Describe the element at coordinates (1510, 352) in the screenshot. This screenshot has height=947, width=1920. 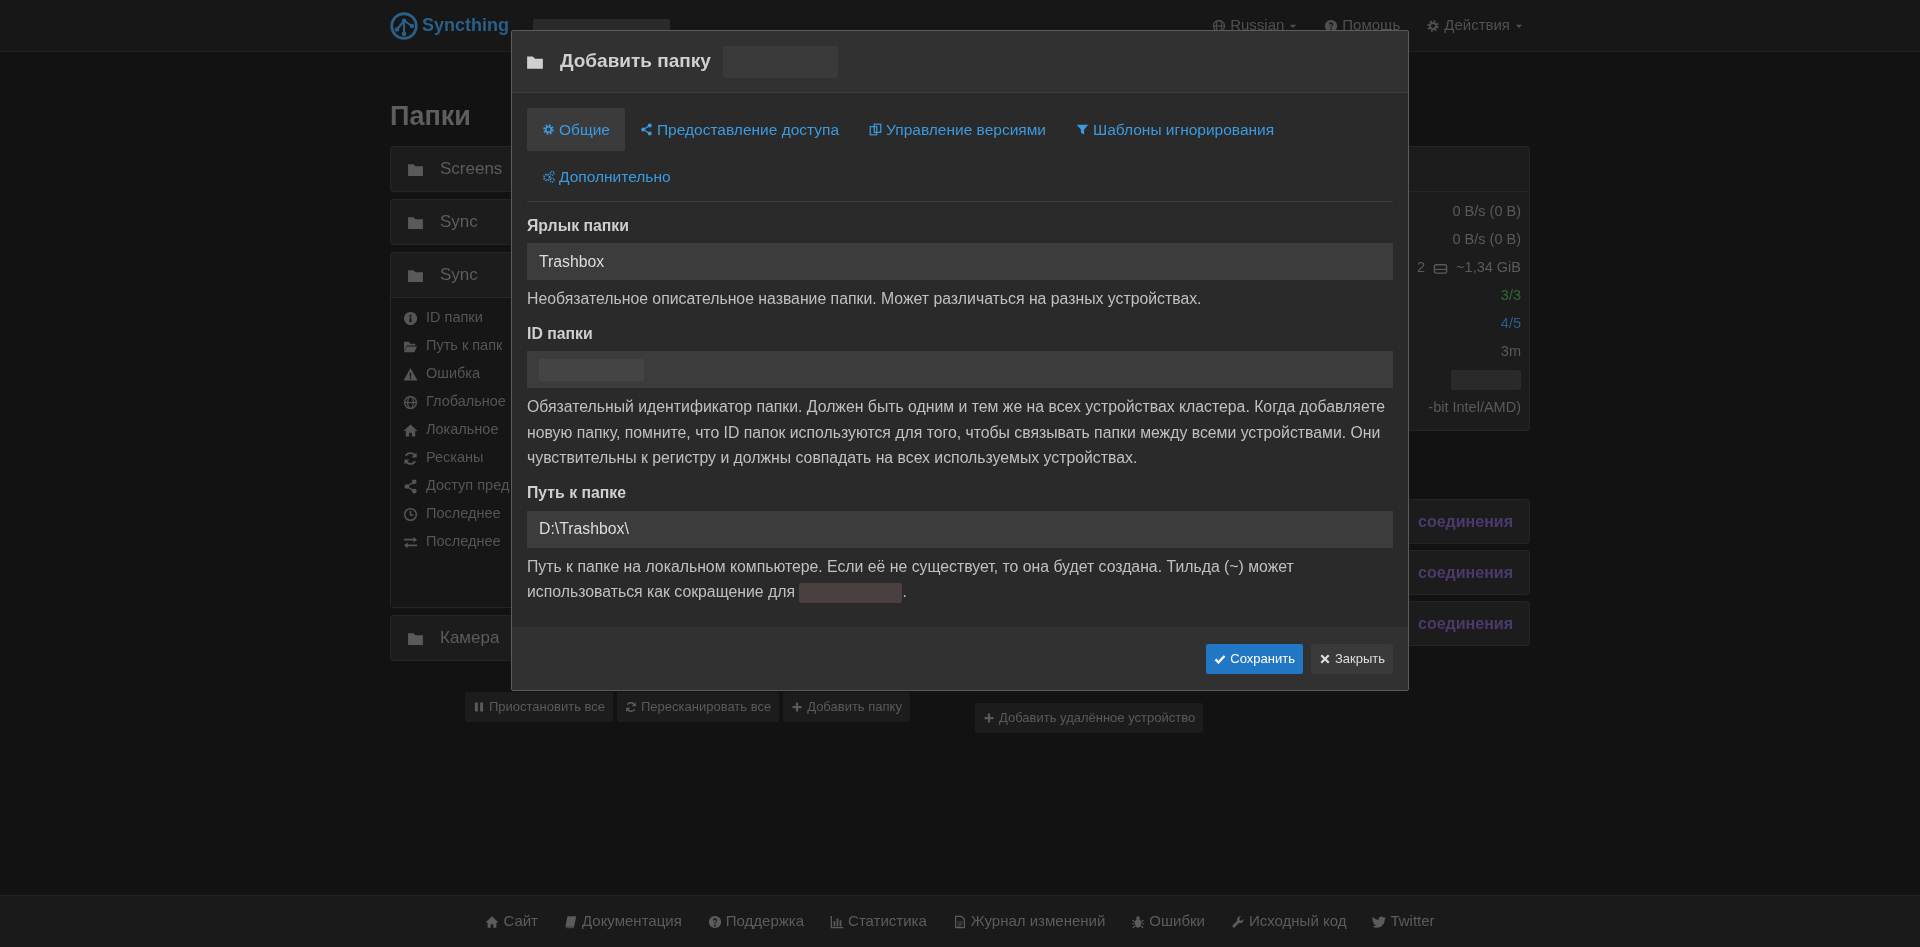
I see `stat-value: 3m` at that location.